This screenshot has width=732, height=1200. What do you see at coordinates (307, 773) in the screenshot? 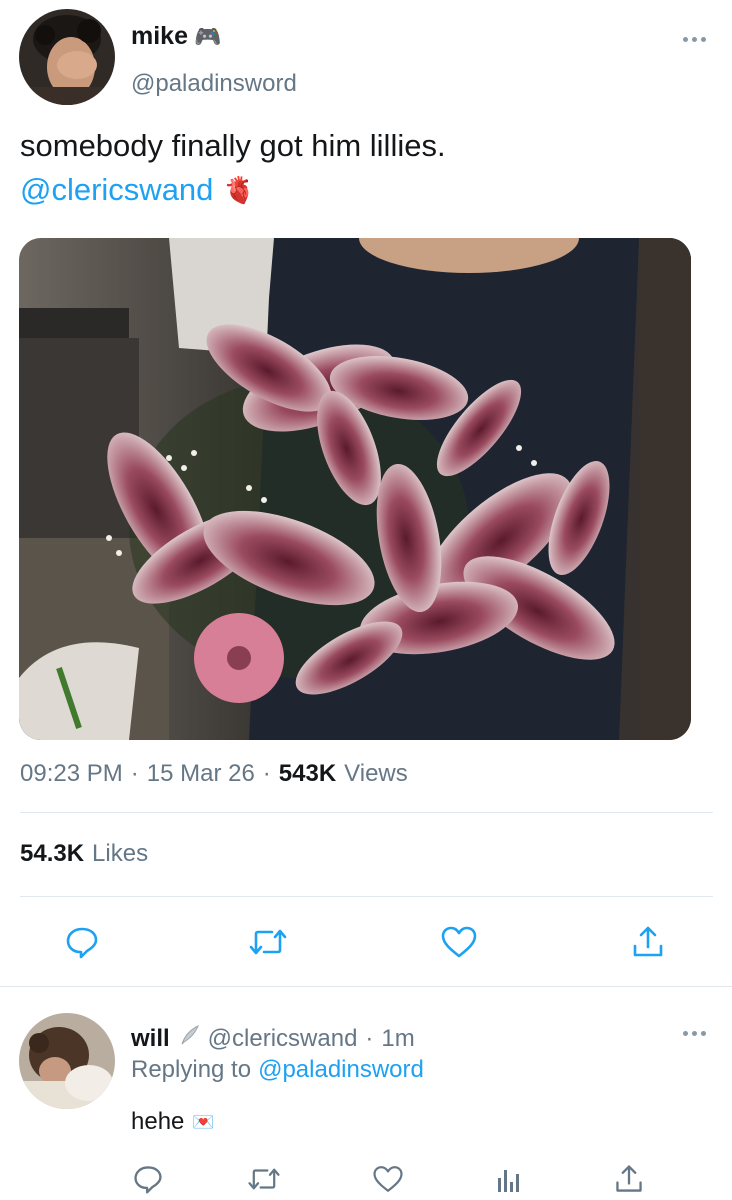
I see `views-count: 543K` at bounding box center [307, 773].